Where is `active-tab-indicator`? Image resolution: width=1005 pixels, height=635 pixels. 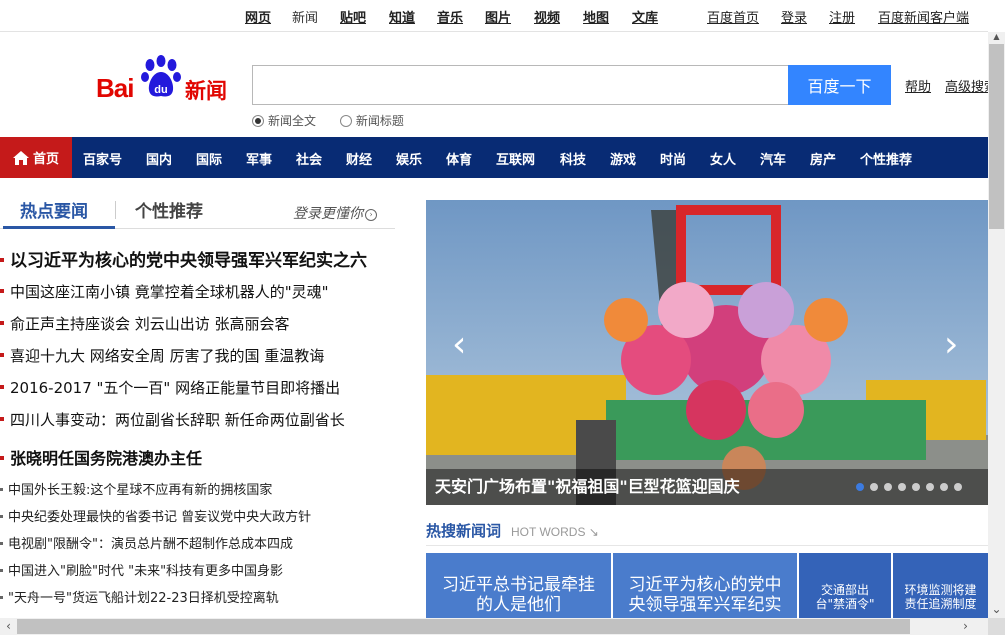
active-tab-indicator is located at coordinates (59, 227).